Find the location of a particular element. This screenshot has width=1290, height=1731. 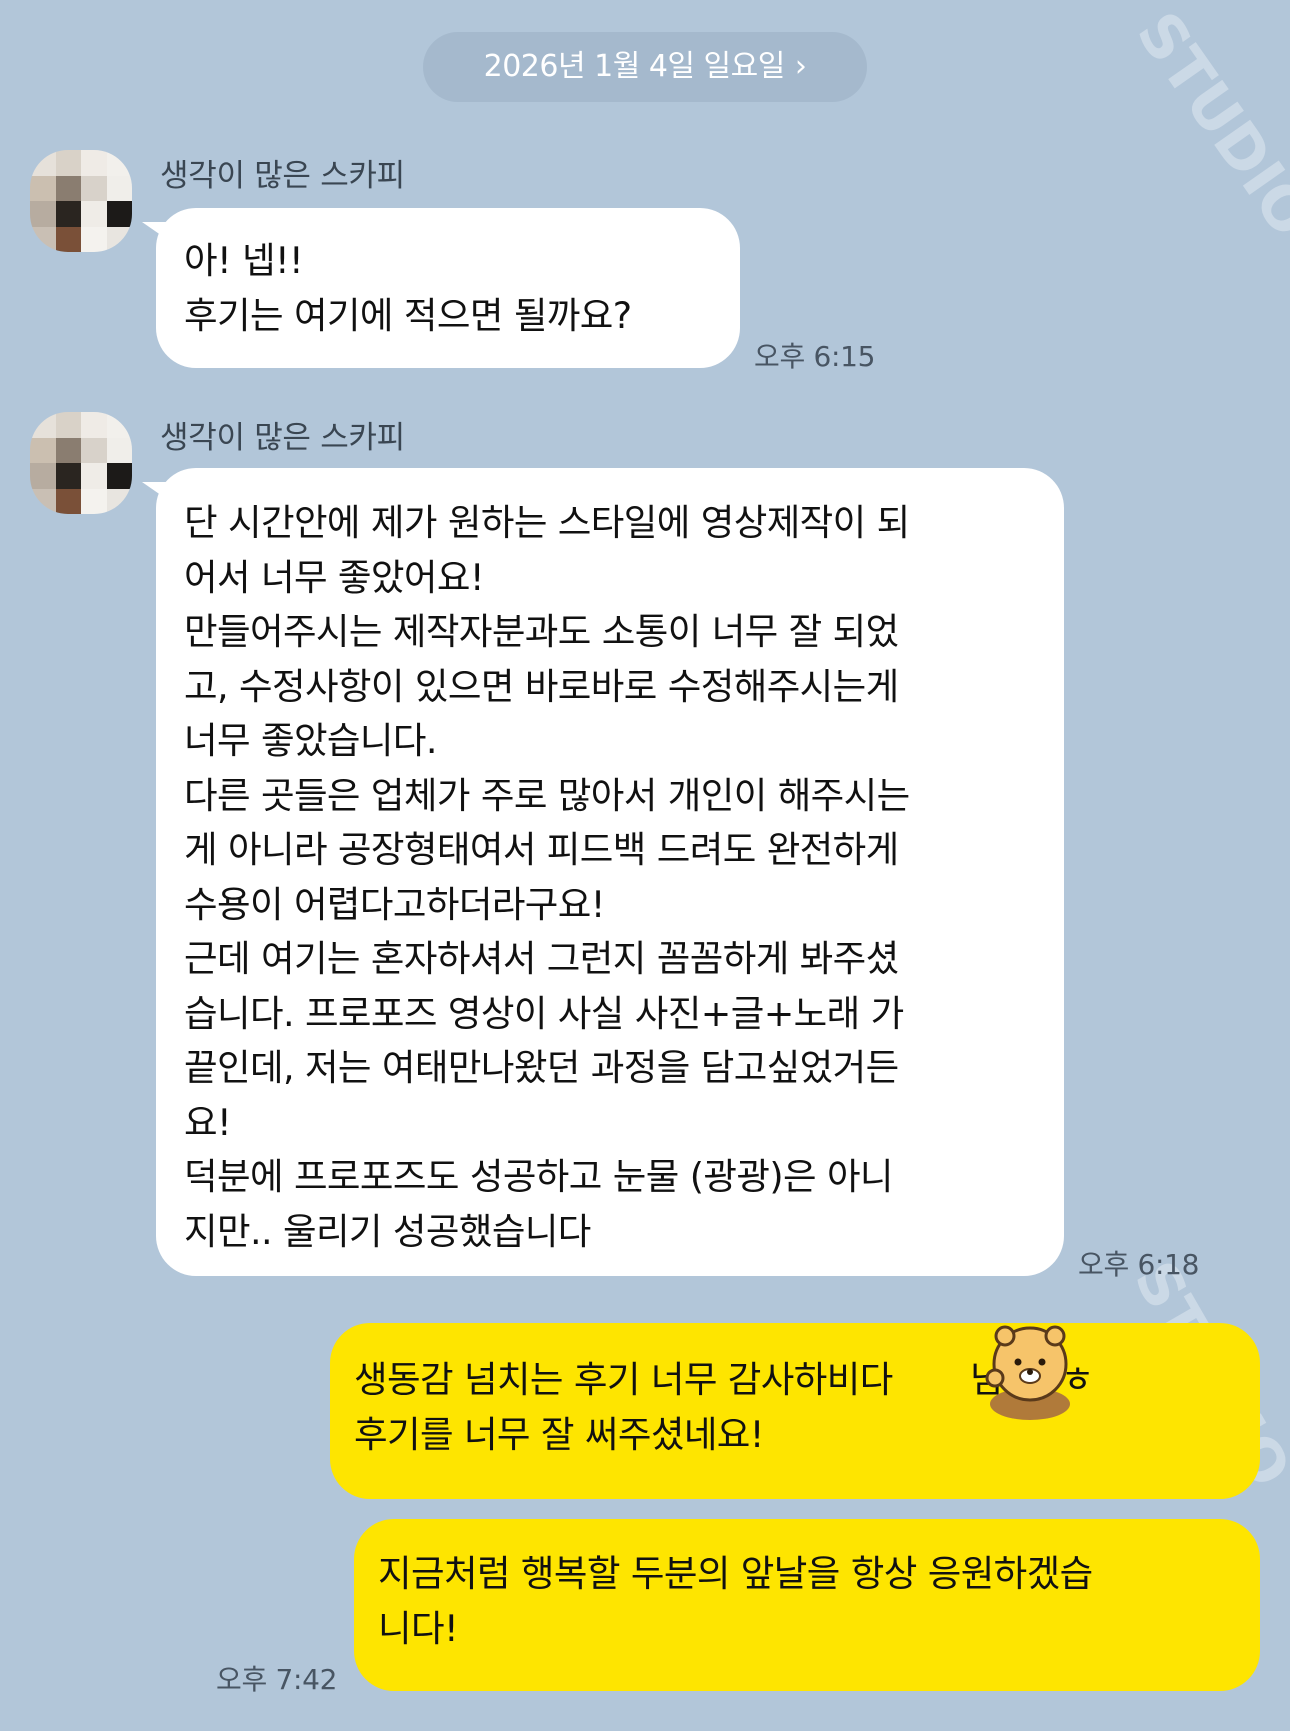

date-divider: 2026년 1월 4일 일요일 › is located at coordinates (645, 67).